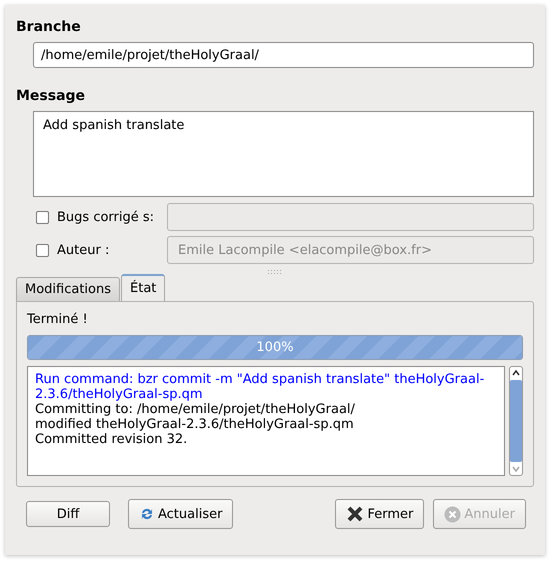 Image resolution: width=554 pixels, height=563 pixels. What do you see at coordinates (283, 55) in the screenshot?
I see `branch-field: /home/emile/projet/theHolyGraal/` at bounding box center [283, 55].